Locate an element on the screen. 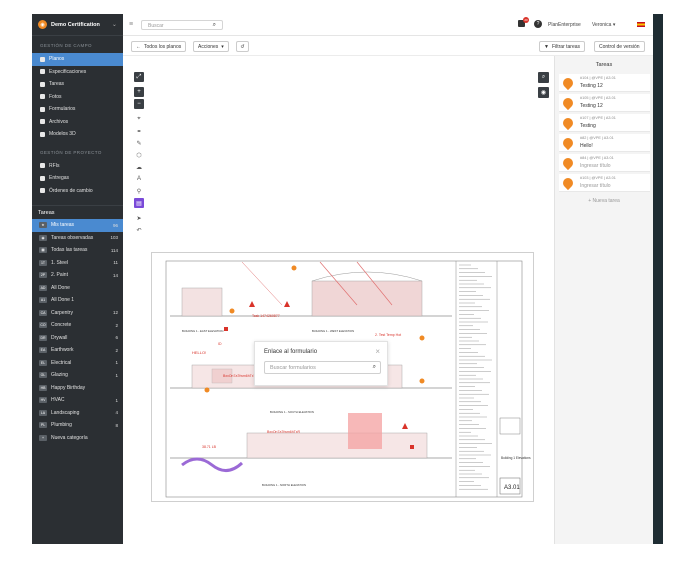 The height and width of the screenshot is (569, 685). sidebar-field-item-4: Formularios is located at coordinates (77, 109).